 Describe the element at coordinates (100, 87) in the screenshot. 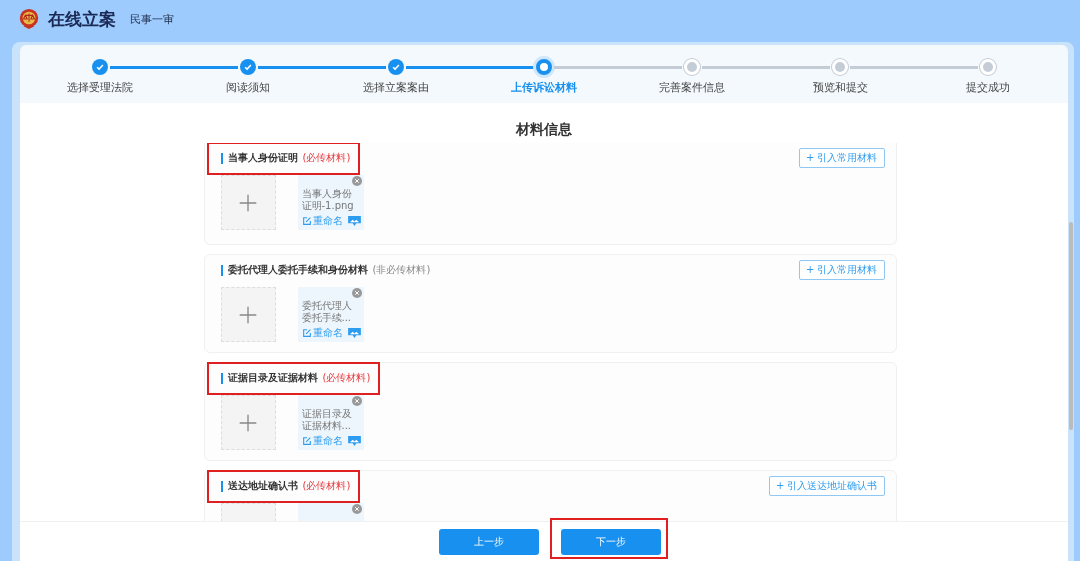

I see `step-label: 选择受理法院` at that location.